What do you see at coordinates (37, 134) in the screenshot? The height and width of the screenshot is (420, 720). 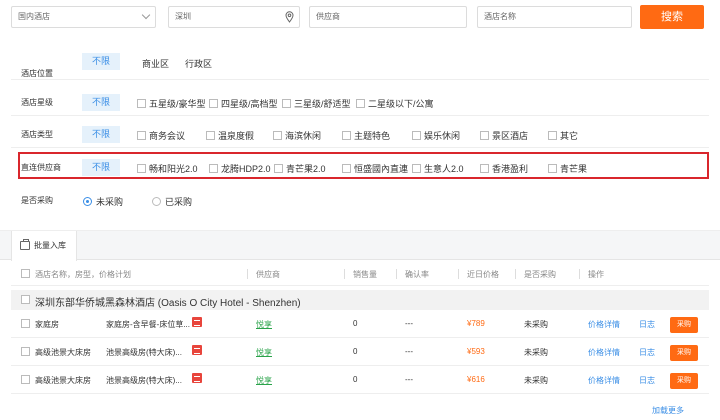 I see `filter-label-type: 酒店类型` at bounding box center [37, 134].